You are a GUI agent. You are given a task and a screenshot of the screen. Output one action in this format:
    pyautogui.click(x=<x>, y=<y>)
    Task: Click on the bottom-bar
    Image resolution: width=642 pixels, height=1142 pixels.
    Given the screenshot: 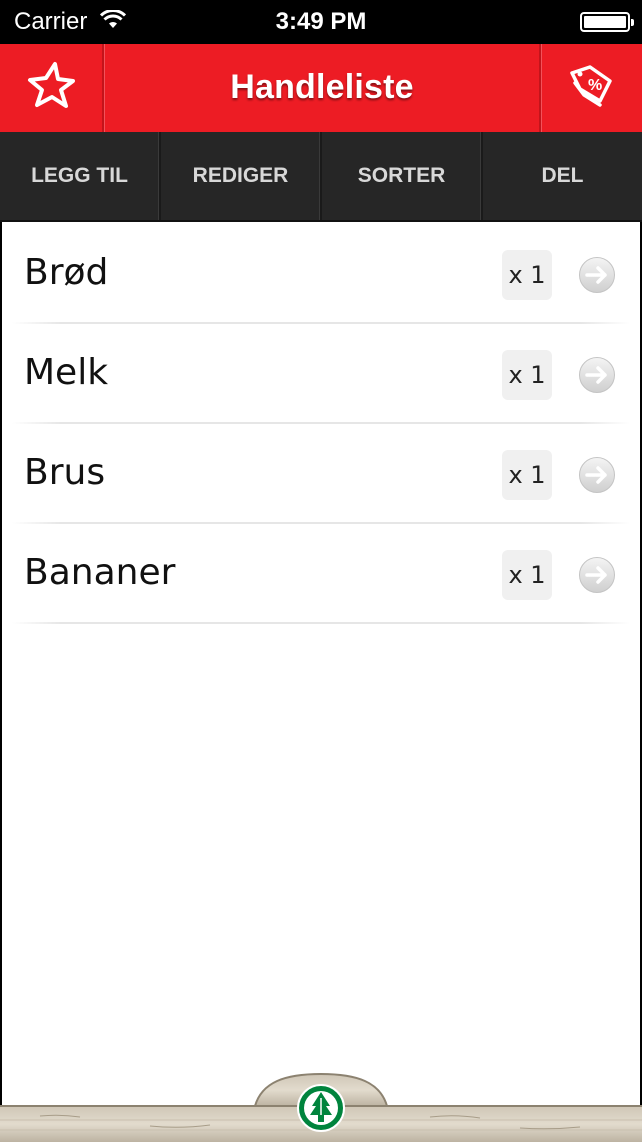 What is the action you would take?
    pyautogui.click(x=321, y=1107)
    